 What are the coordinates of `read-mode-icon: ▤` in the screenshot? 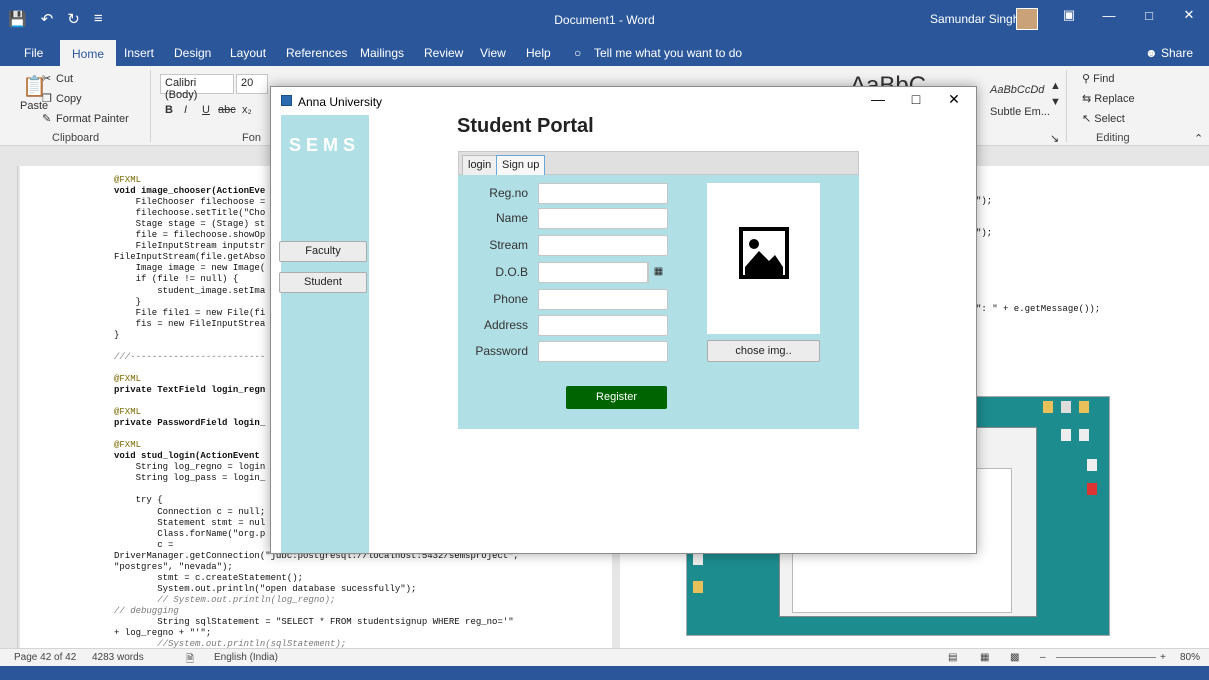 It's located at (952, 657).